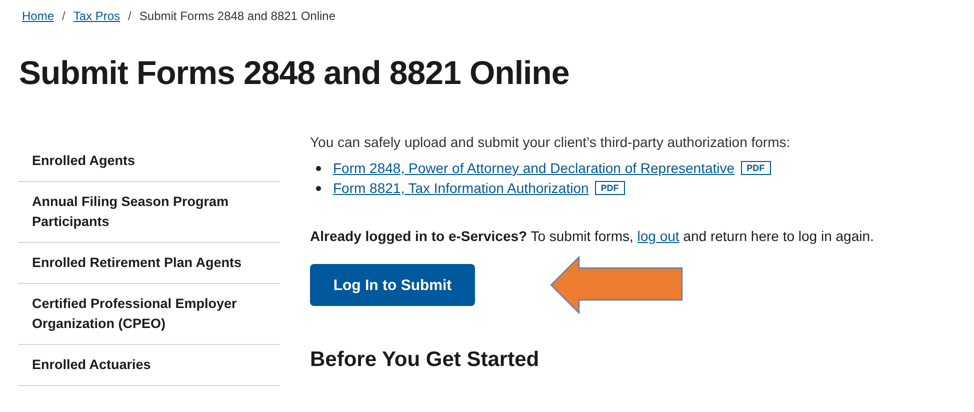 The width and height of the screenshot is (974, 412). Describe the element at coordinates (38, 16) in the screenshot. I see `breadcrumb-link: Home` at that location.